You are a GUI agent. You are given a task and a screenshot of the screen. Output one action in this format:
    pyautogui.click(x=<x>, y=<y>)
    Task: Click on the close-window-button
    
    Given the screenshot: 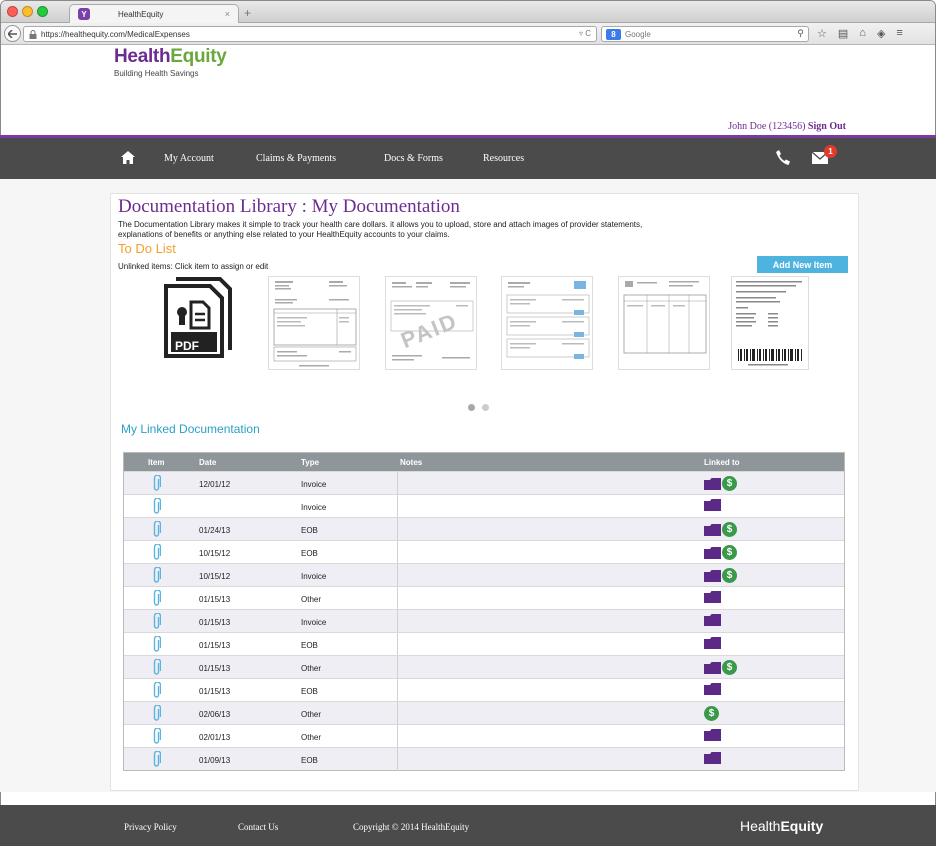 What is the action you would take?
    pyautogui.click(x=12, y=11)
    